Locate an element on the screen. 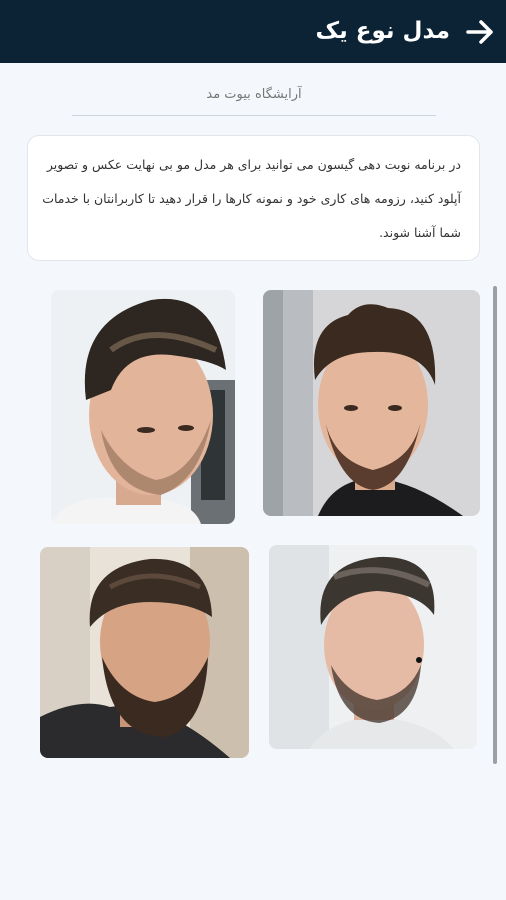  salon-name: آرایشگاه بیوت مد is located at coordinates (254, 94).